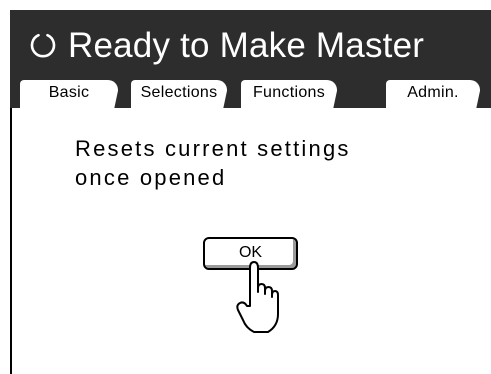 This screenshot has width=491, height=374. I want to click on message-line-1: Resets current settings, so click(213, 148).